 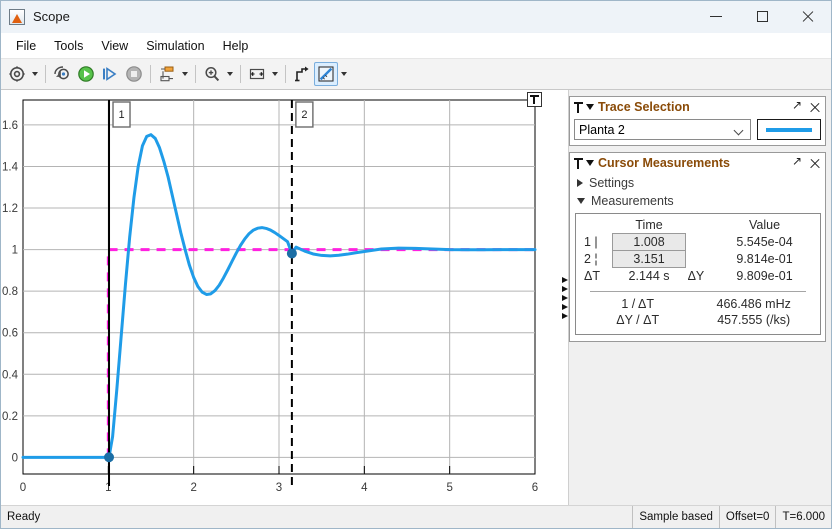 I want to click on measurements-section-toggle: Measurements, so click(x=698, y=201).